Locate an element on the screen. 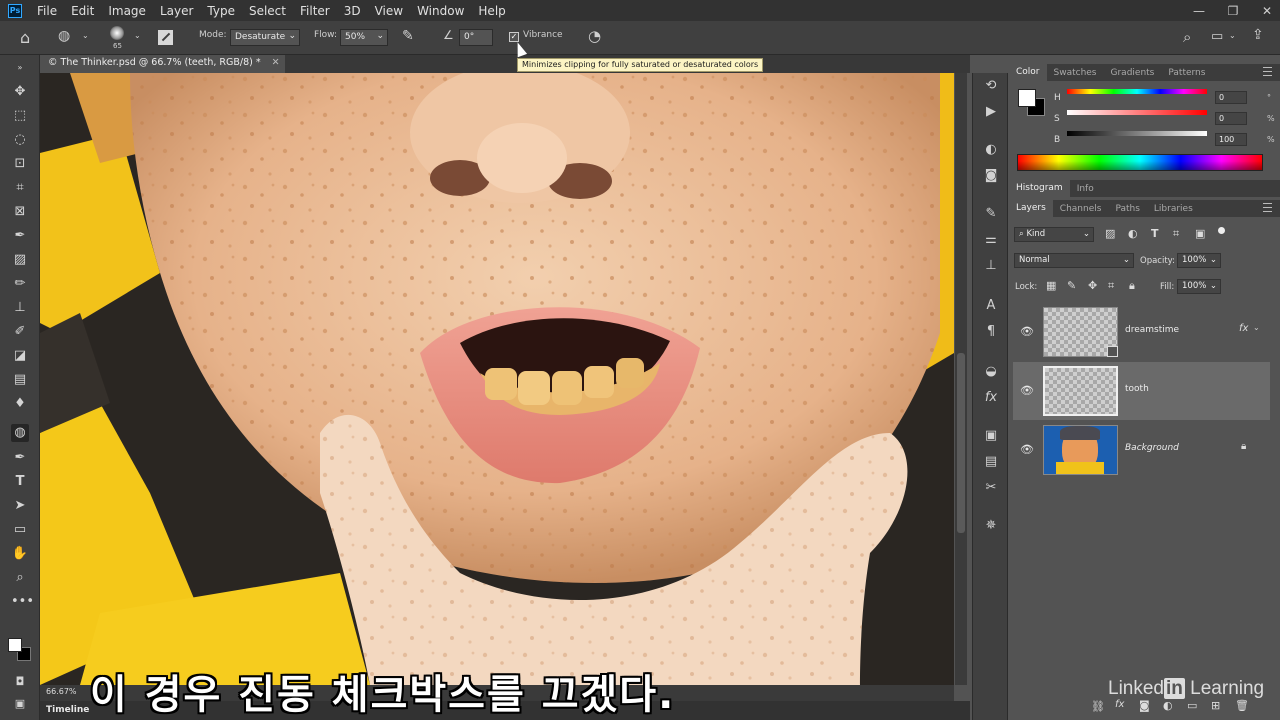 The image size is (1280, 720). new-group-icon: ▭ is located at coordinates (1192, 705).